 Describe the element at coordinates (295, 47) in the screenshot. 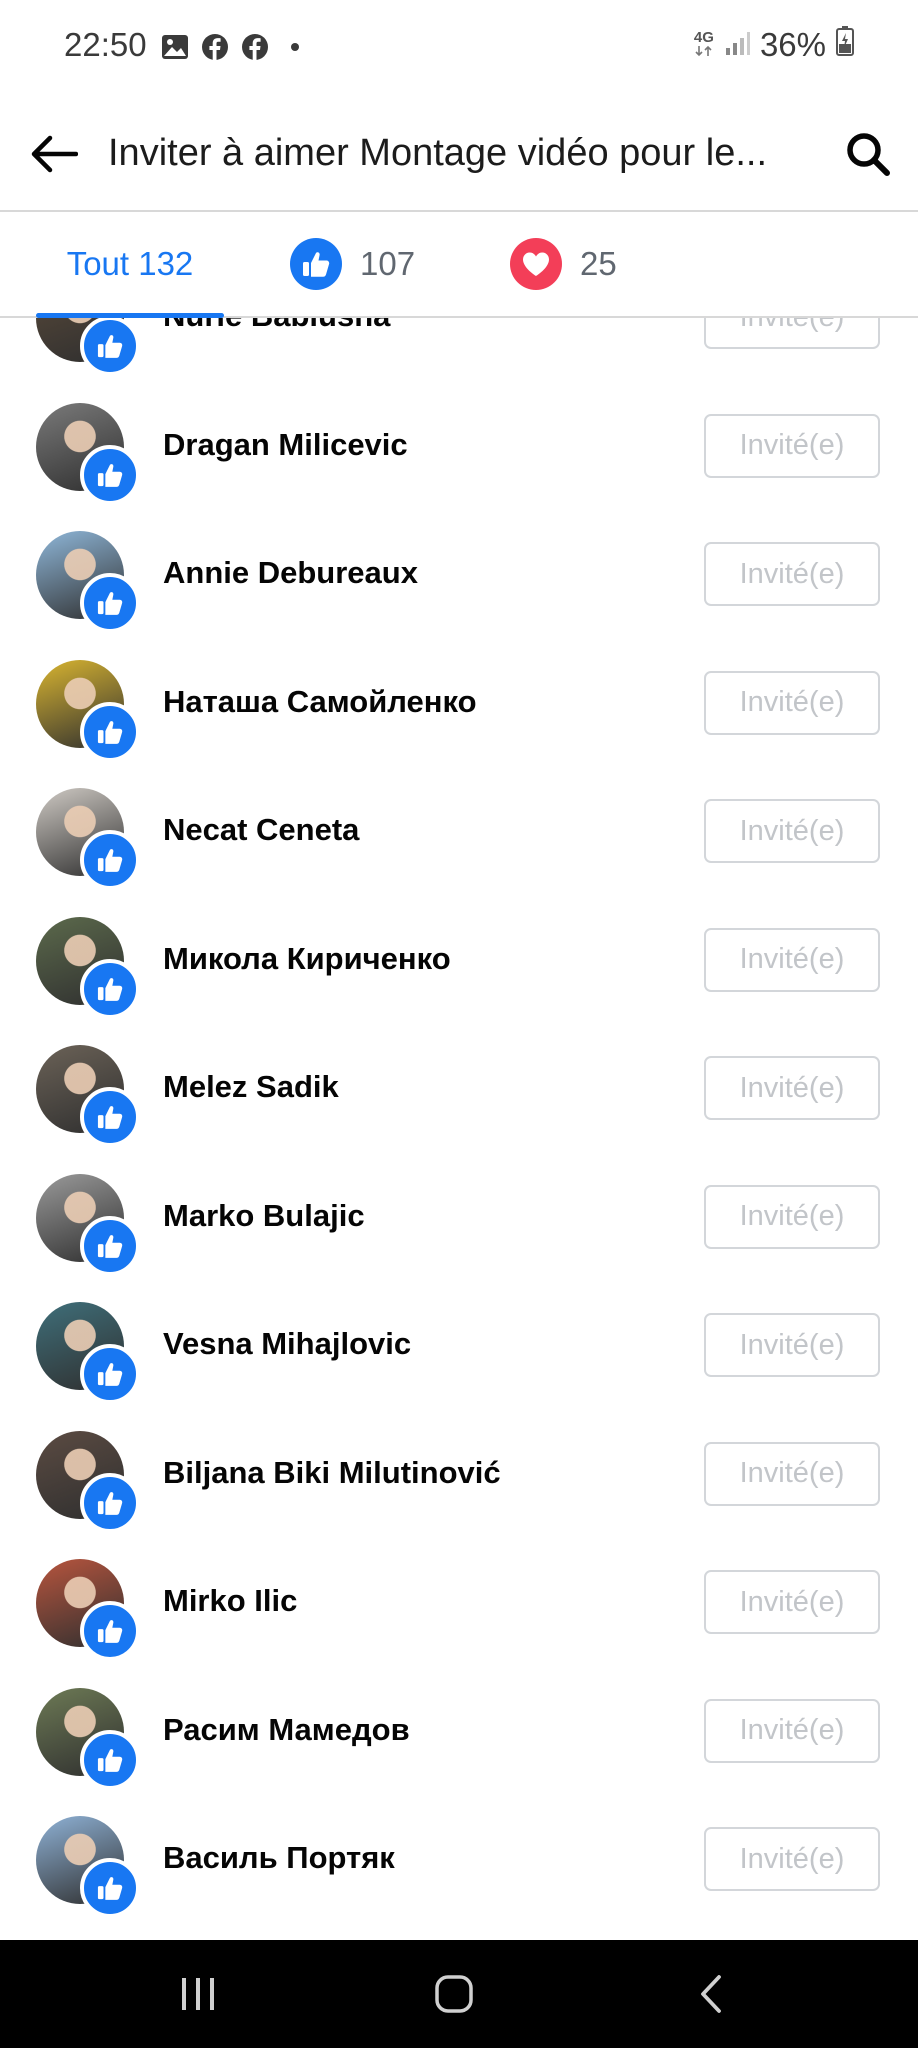

I see `dot-icon` at that location.